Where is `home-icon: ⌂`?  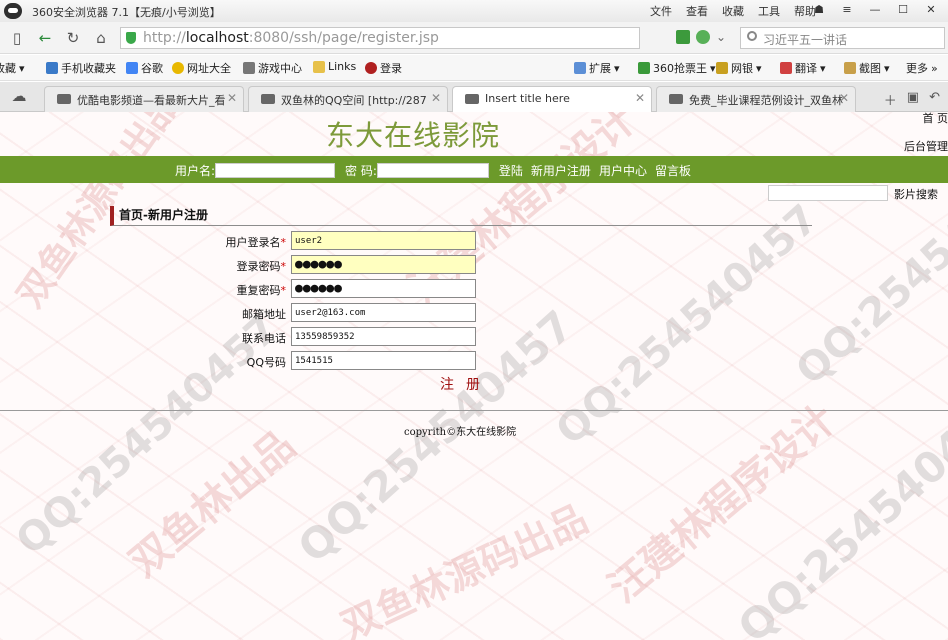
home-icon: ⌂ is located at coordinates (101, 38).